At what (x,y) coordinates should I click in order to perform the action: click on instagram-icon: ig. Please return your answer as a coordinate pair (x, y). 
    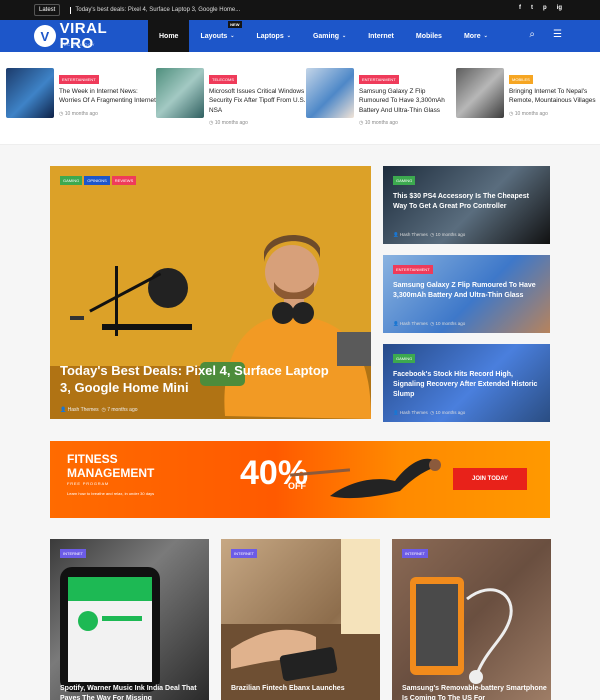
    Looking at the image, I should click on (559, 8).